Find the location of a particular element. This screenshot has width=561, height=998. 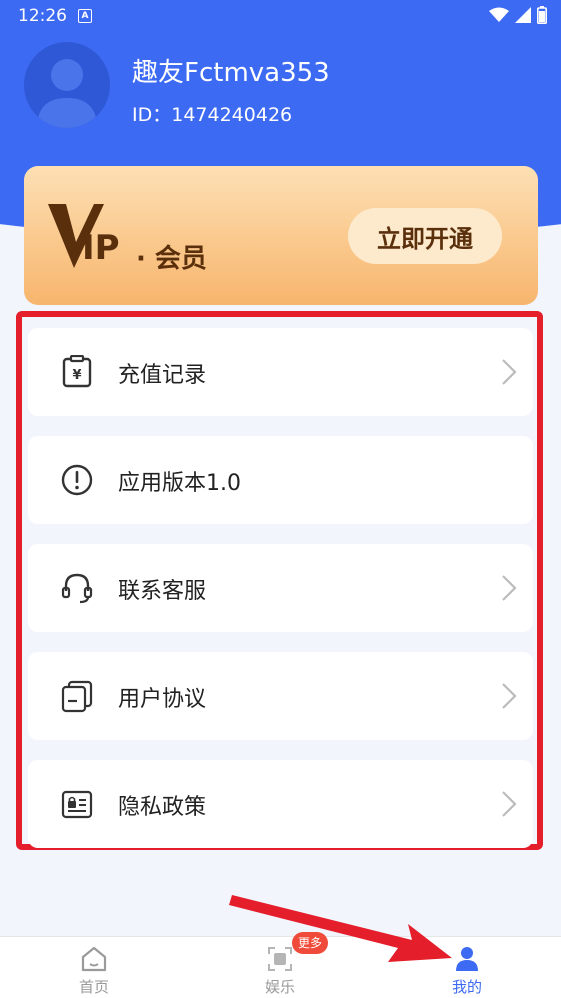

signal-icon is located at coordinates (523, 15).